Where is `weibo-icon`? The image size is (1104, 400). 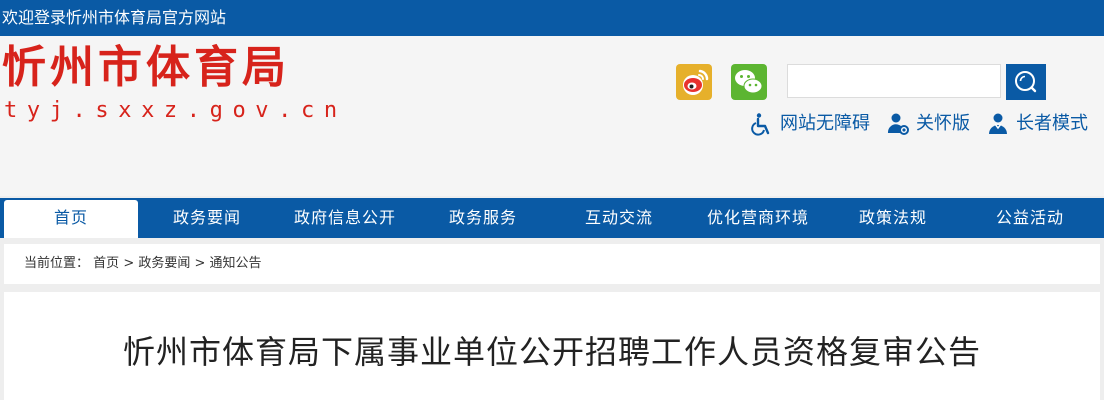
weibo-icon is located at coordinates (694, 82).